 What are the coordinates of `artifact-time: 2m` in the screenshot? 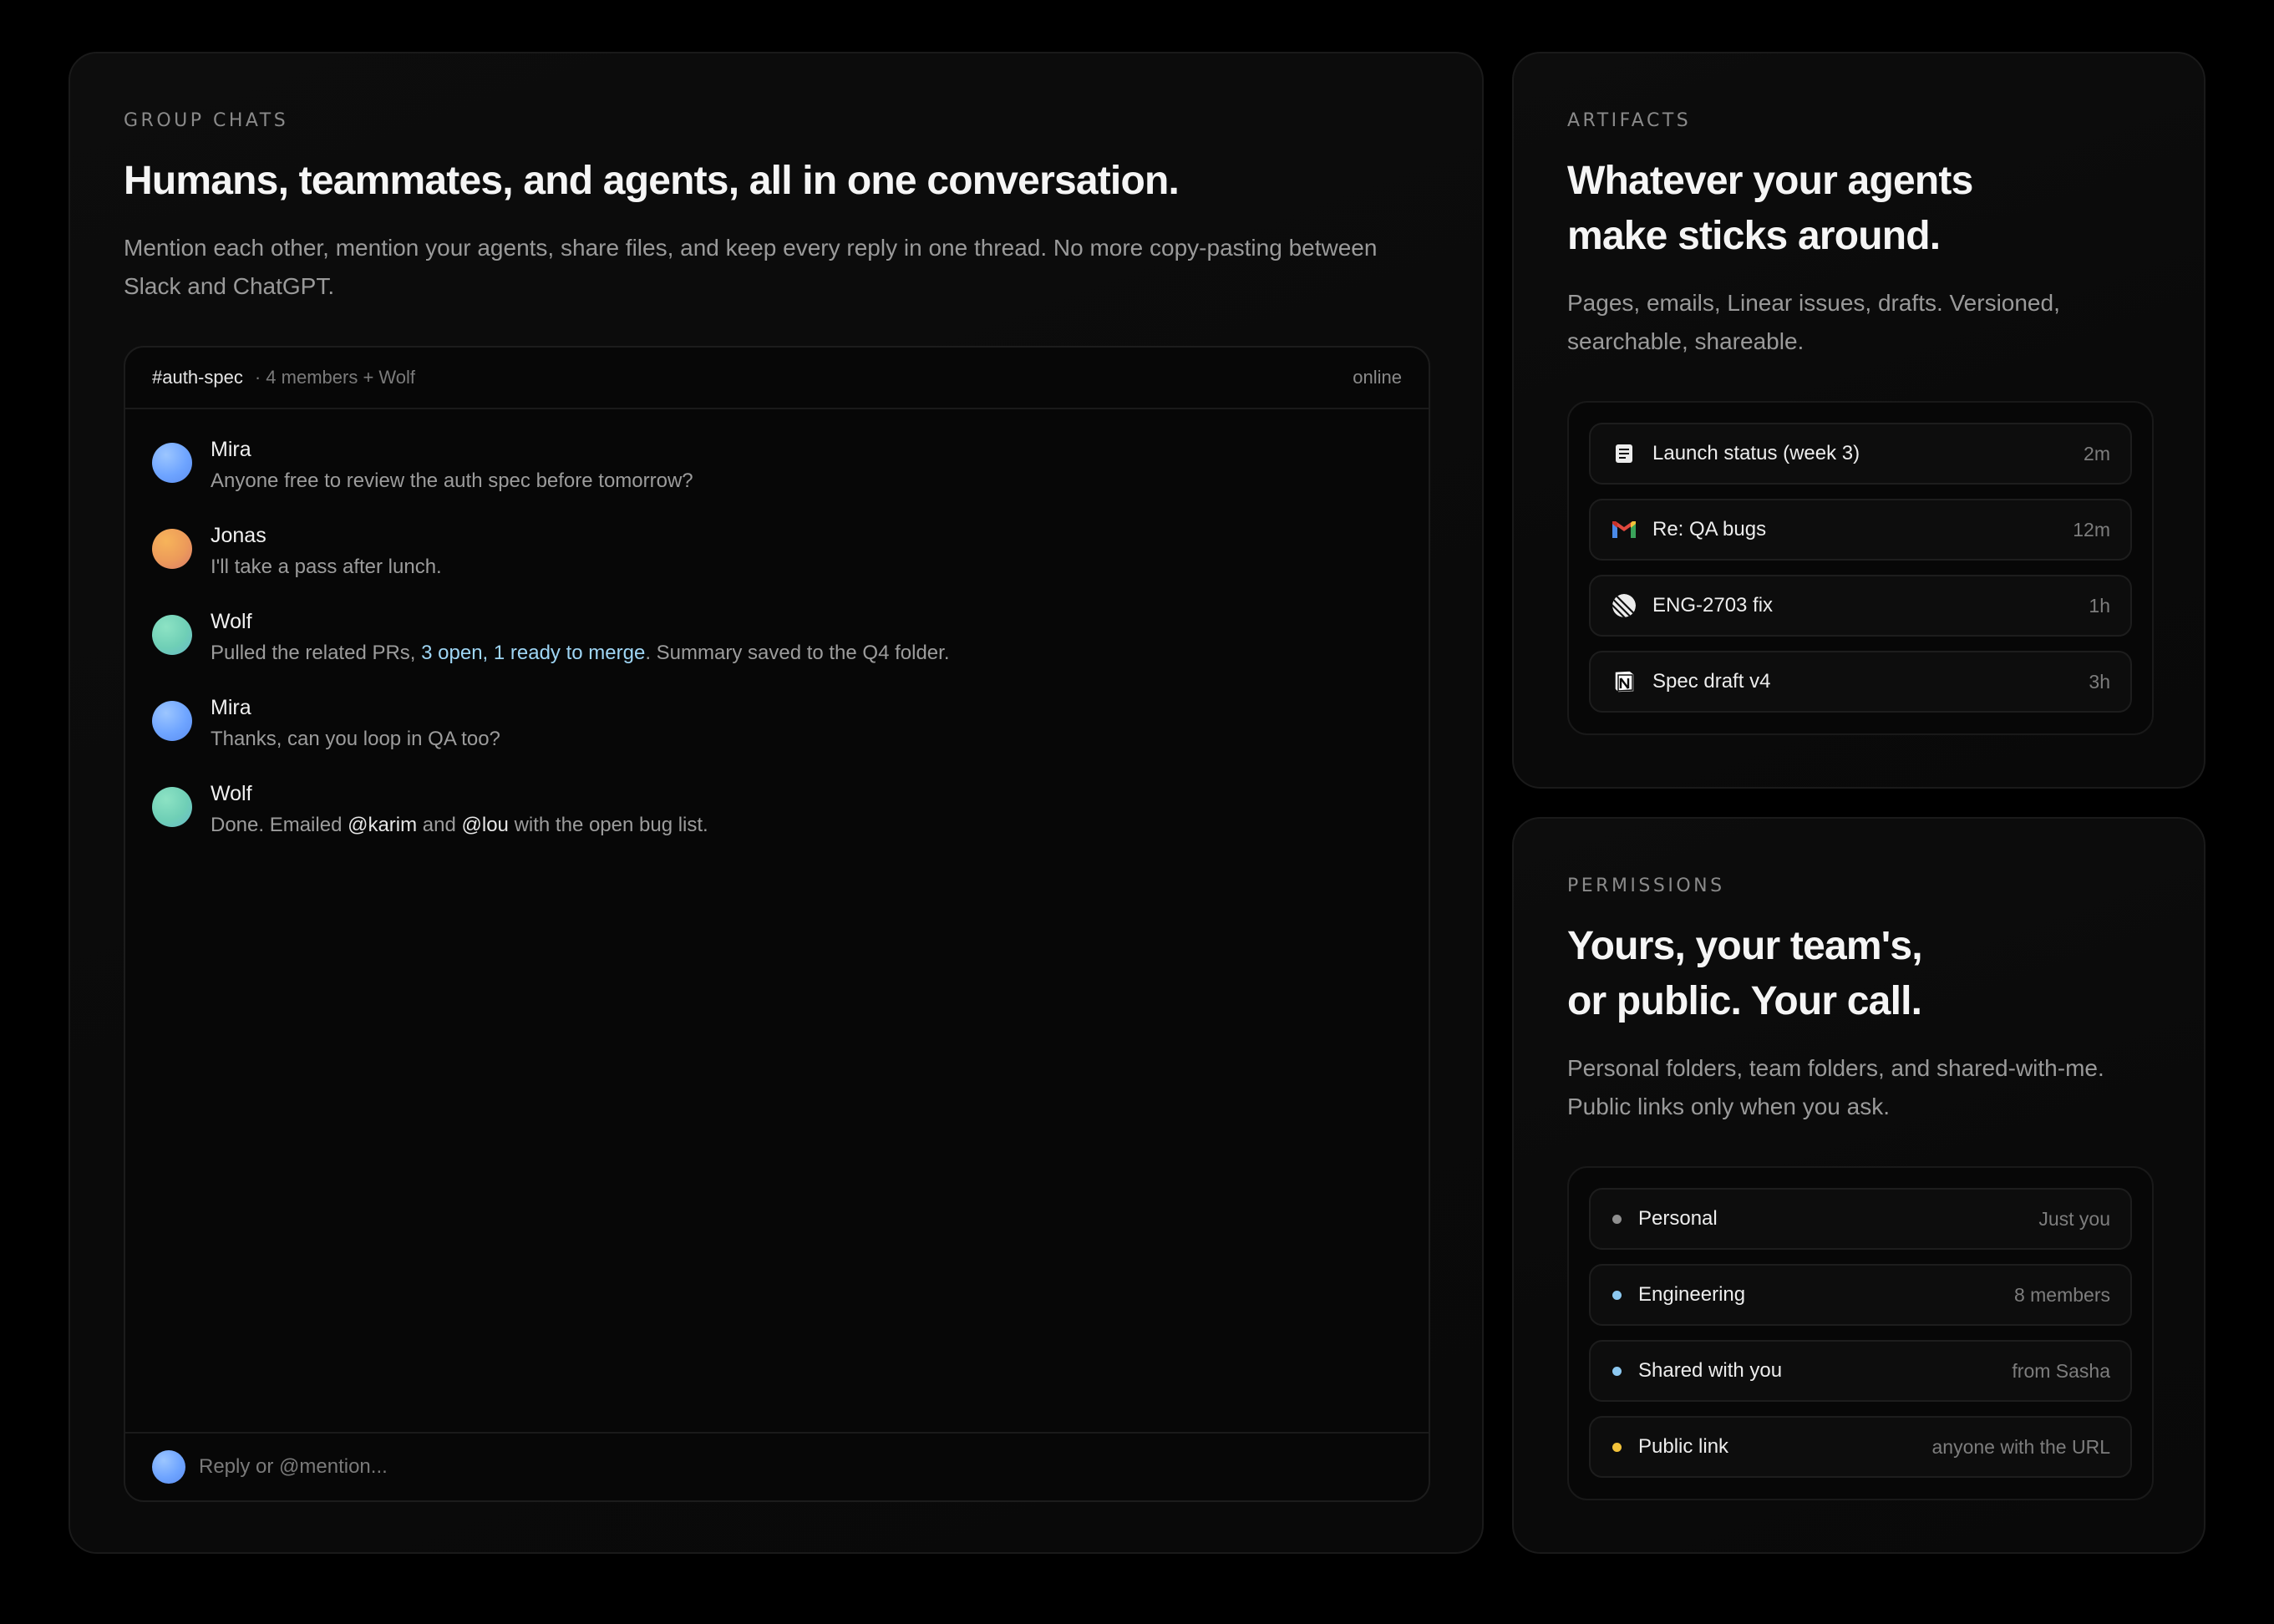 It's located at (2097, 453).